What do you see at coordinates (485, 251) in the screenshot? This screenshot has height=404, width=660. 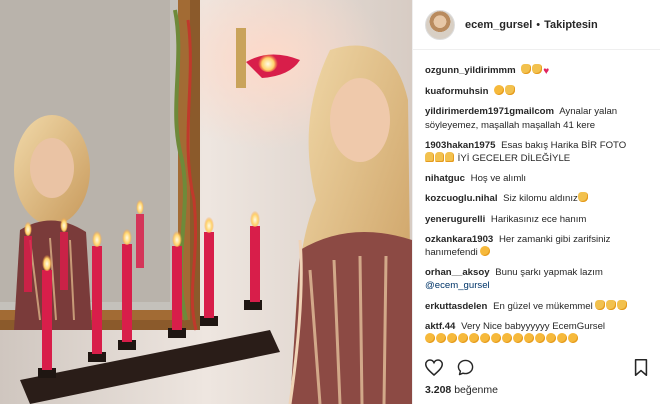 I see `blush-emoji-icon` at bounding box center [485, 251].